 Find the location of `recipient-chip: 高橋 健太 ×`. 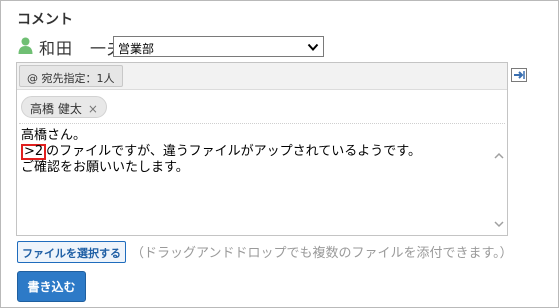

recipient-chip: 高橋 健太 × is located at coordinates (64, 107).